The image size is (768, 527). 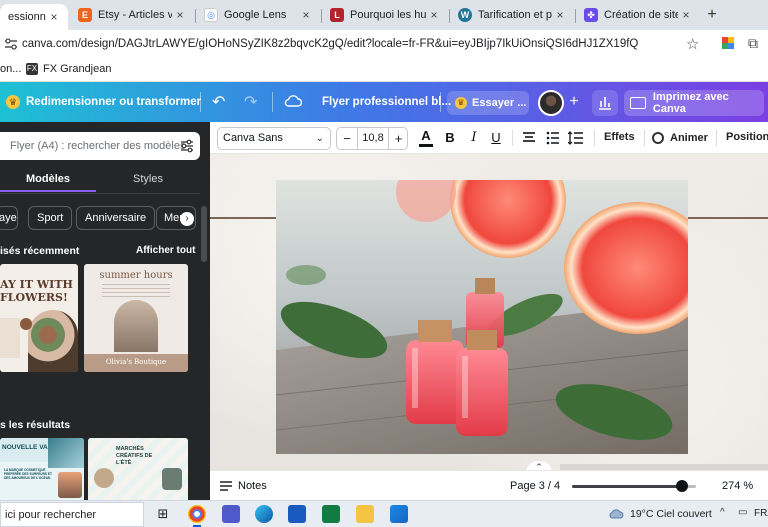 I want to click on avatar, so click(x=551, y=103).